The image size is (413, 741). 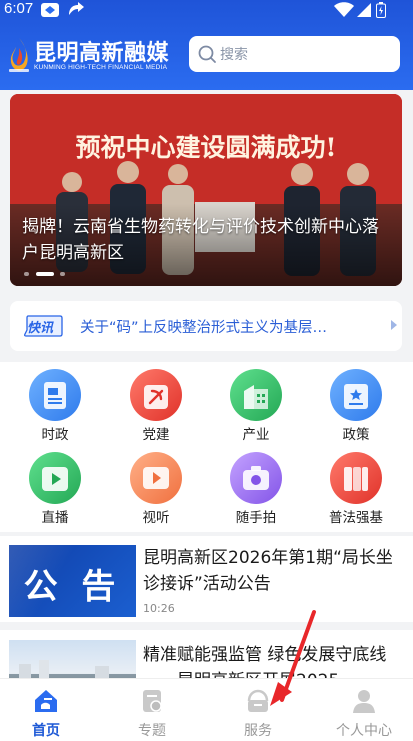 What do you see at coordinates (207, 54) in the screenshot?
I see `search-icon` at bounding box center [207, 54].